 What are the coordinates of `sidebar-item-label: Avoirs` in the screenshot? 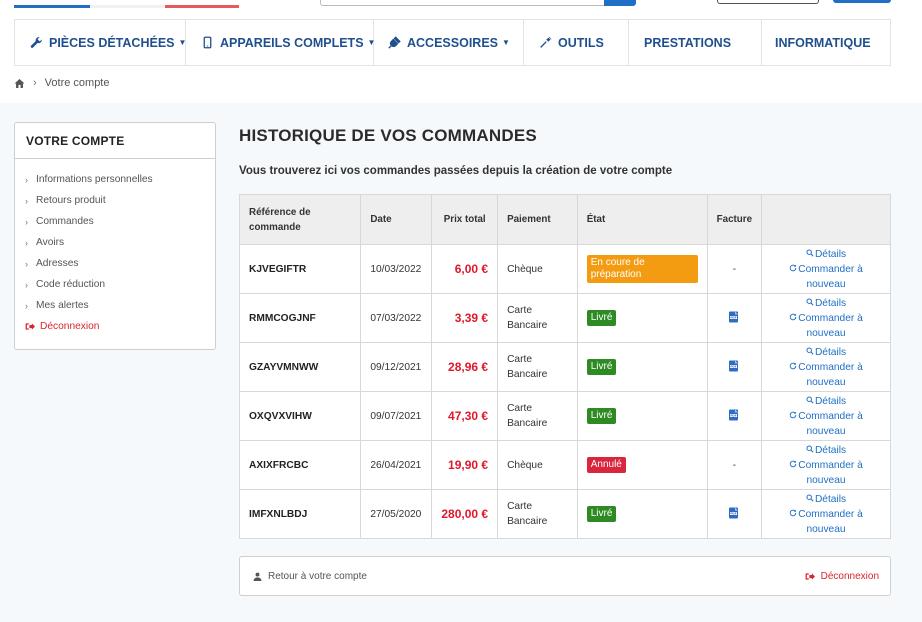 It's located at (50, 242).